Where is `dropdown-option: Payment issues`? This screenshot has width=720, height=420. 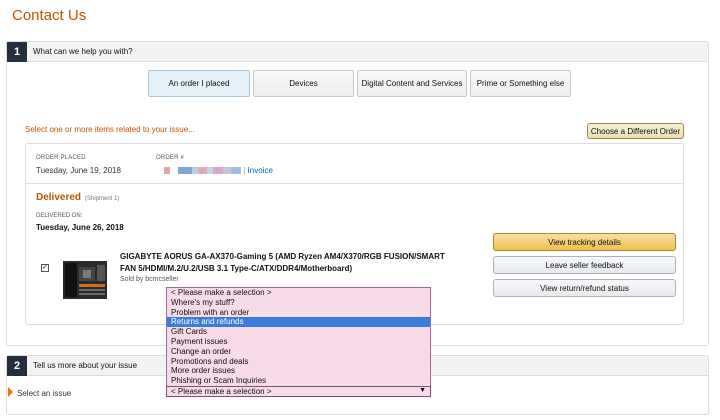
dropdown-option: Payment issues is located at coordinates (298, 342).